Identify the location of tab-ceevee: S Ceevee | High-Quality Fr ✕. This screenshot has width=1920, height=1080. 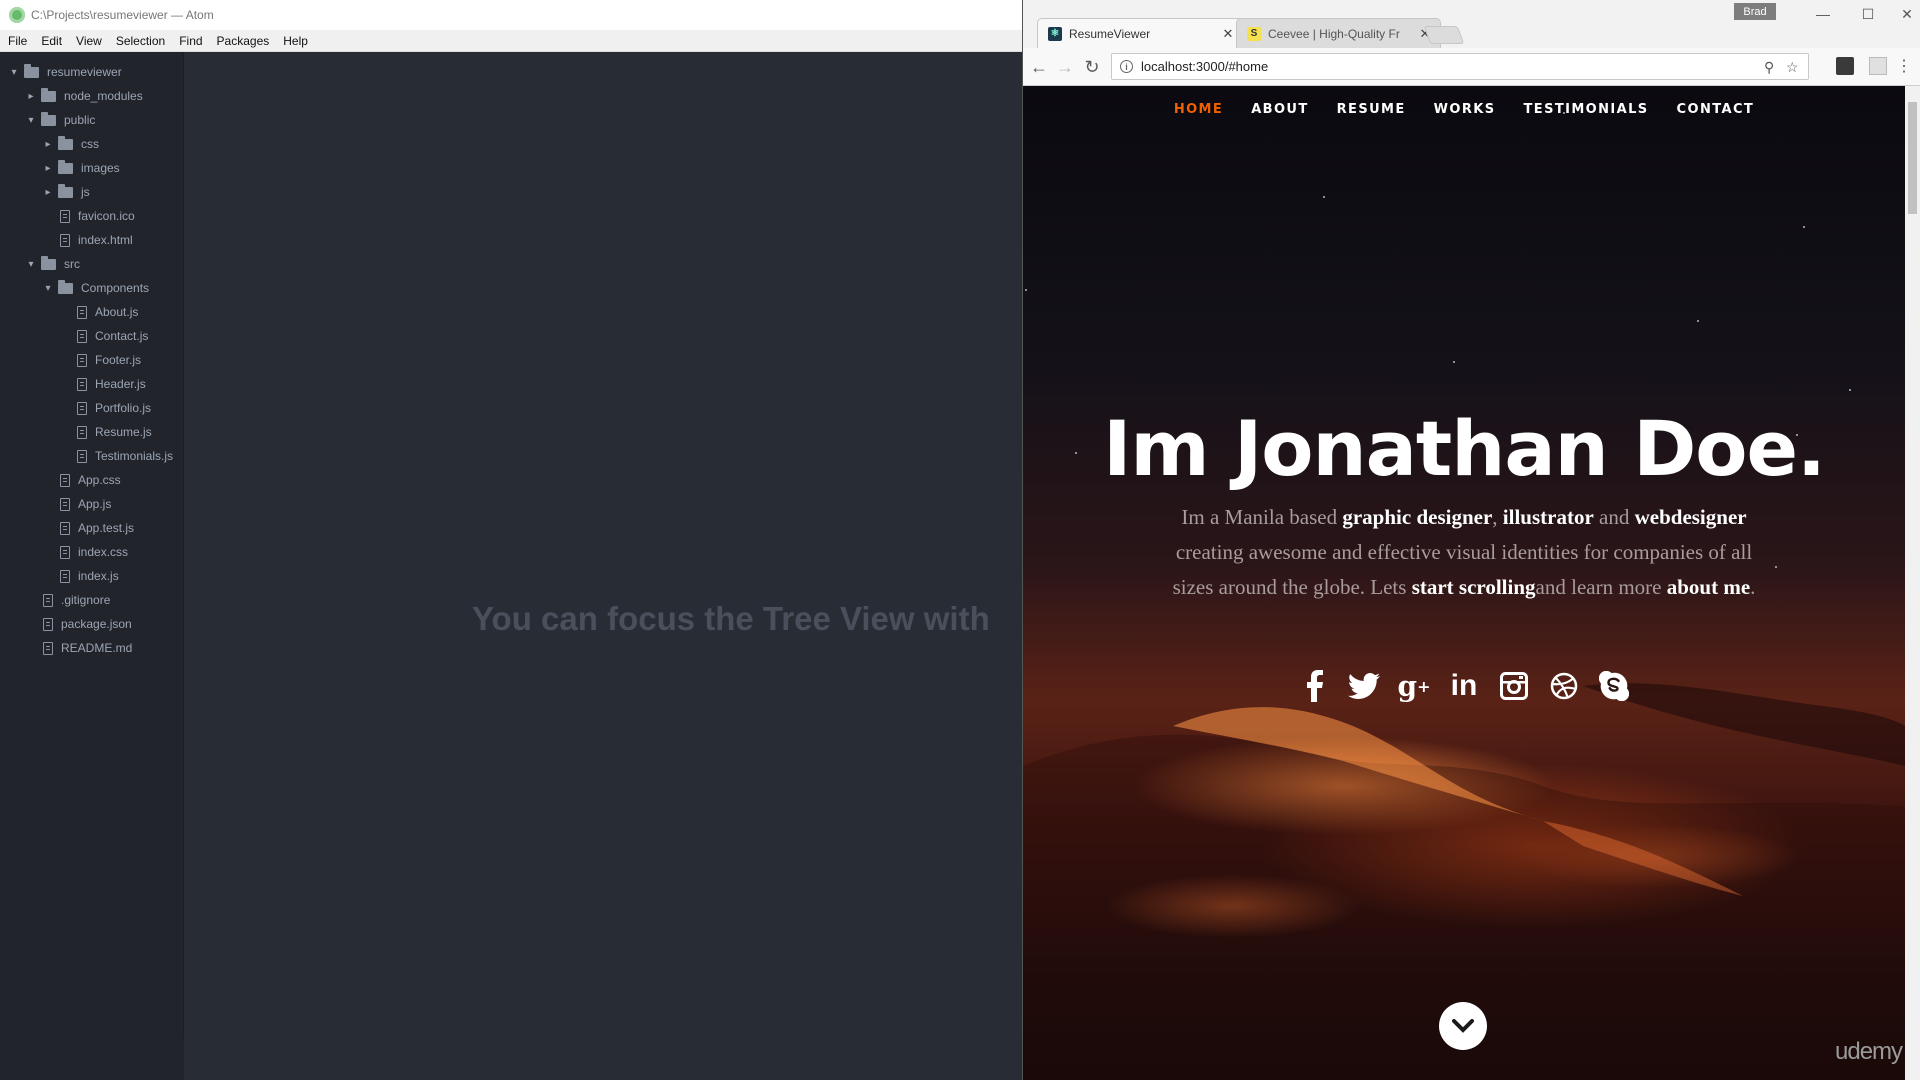
(1338, 33).